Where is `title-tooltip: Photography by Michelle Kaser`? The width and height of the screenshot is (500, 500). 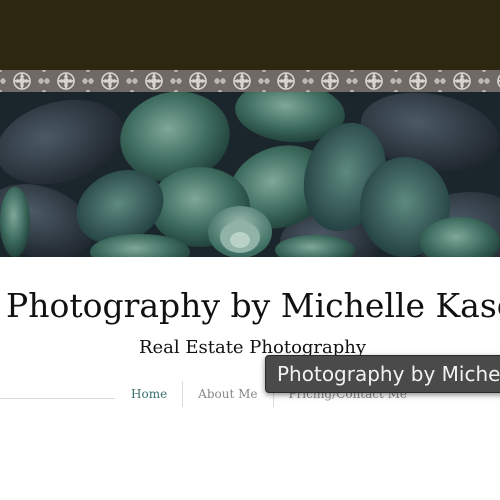
title-tooltip: Photography by Michelle Kaser is located at coordinates (382, 374).